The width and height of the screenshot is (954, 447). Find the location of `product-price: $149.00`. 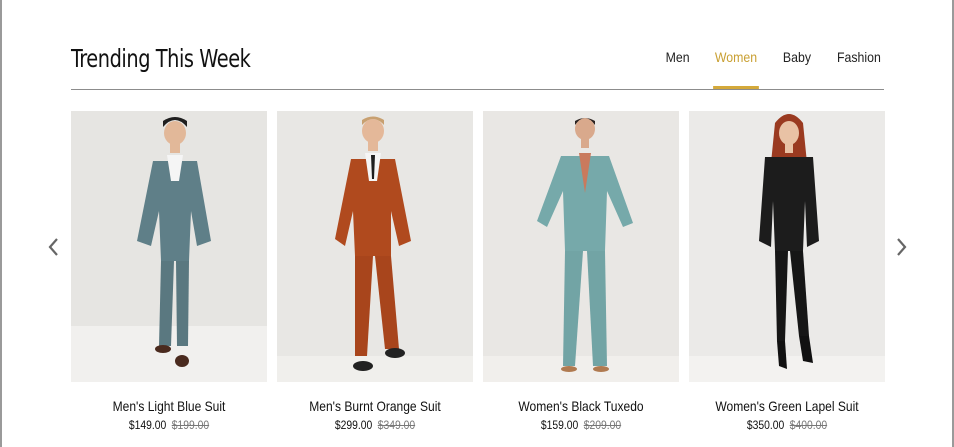

product-price: $149.00 is located at coordinates (147, 426).